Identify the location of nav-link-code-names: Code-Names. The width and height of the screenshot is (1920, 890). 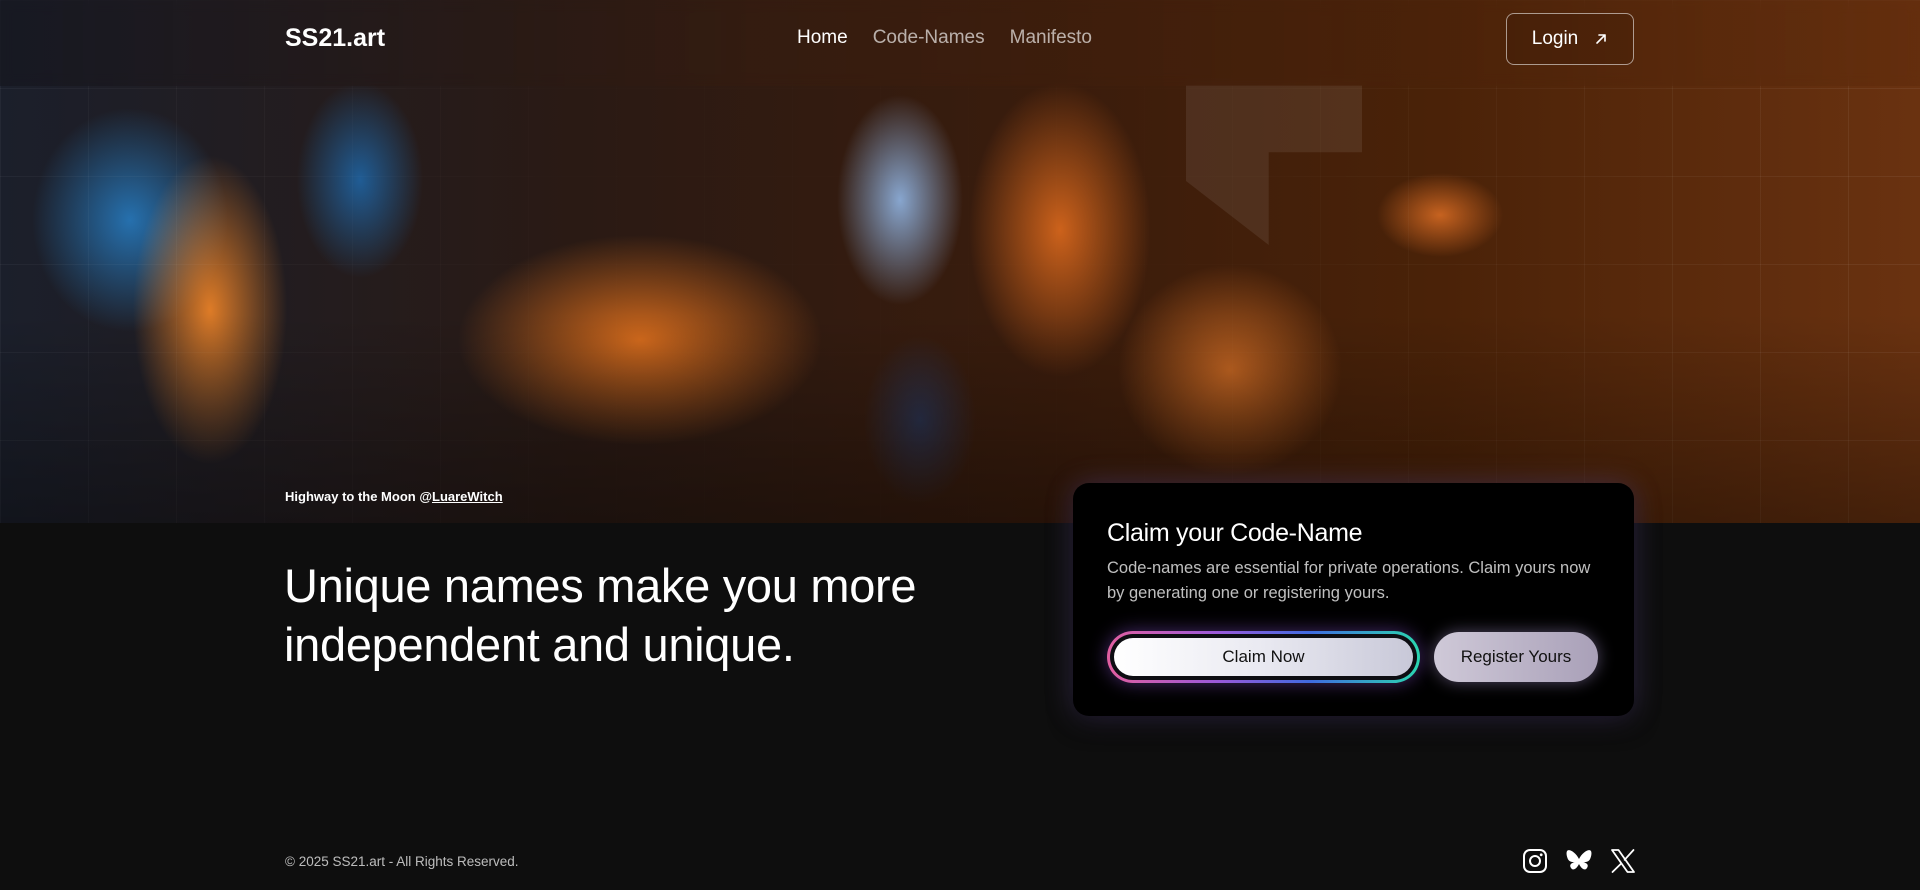
(929, 38).